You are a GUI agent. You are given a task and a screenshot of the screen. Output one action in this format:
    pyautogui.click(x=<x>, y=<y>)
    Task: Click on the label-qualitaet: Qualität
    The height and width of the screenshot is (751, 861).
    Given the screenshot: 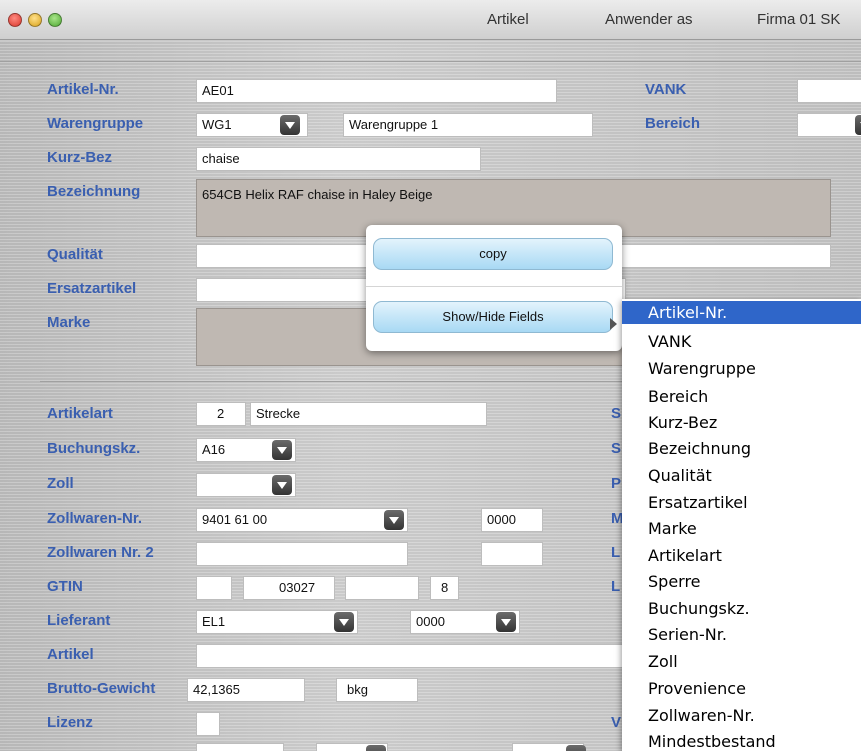 What is the action you would take?
    pyautogui.click(x=75, y=254)
    